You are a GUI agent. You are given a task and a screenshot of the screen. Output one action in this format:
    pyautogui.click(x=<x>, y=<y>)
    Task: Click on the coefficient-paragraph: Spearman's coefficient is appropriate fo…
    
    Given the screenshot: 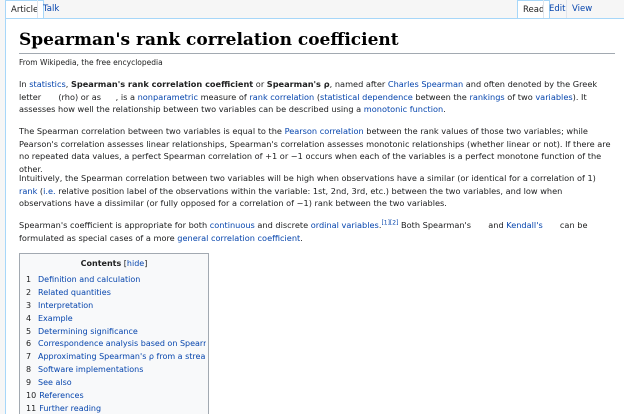 What is the action you would take?
    pyautogui.click(x=317, y=231)
    